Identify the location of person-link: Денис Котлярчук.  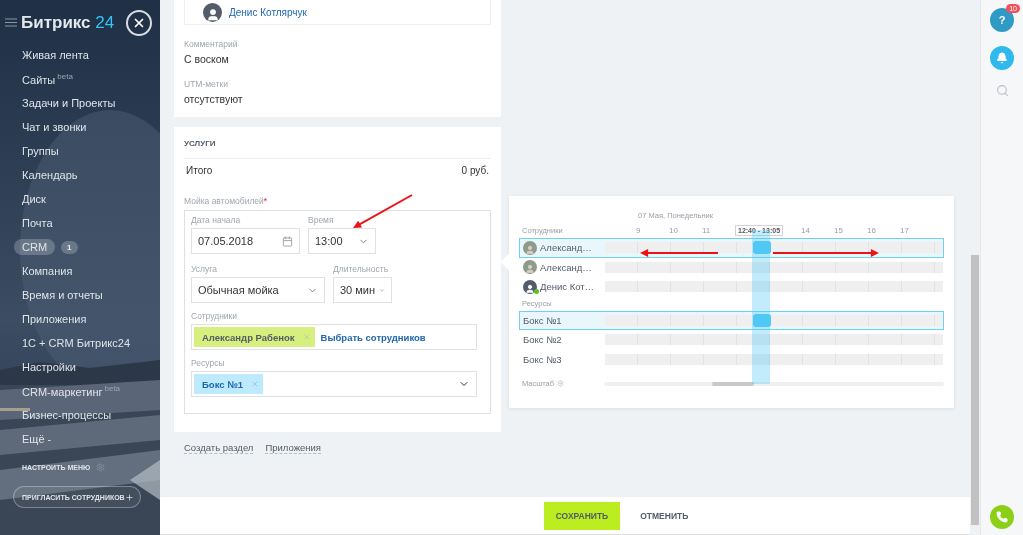
(268, 12).